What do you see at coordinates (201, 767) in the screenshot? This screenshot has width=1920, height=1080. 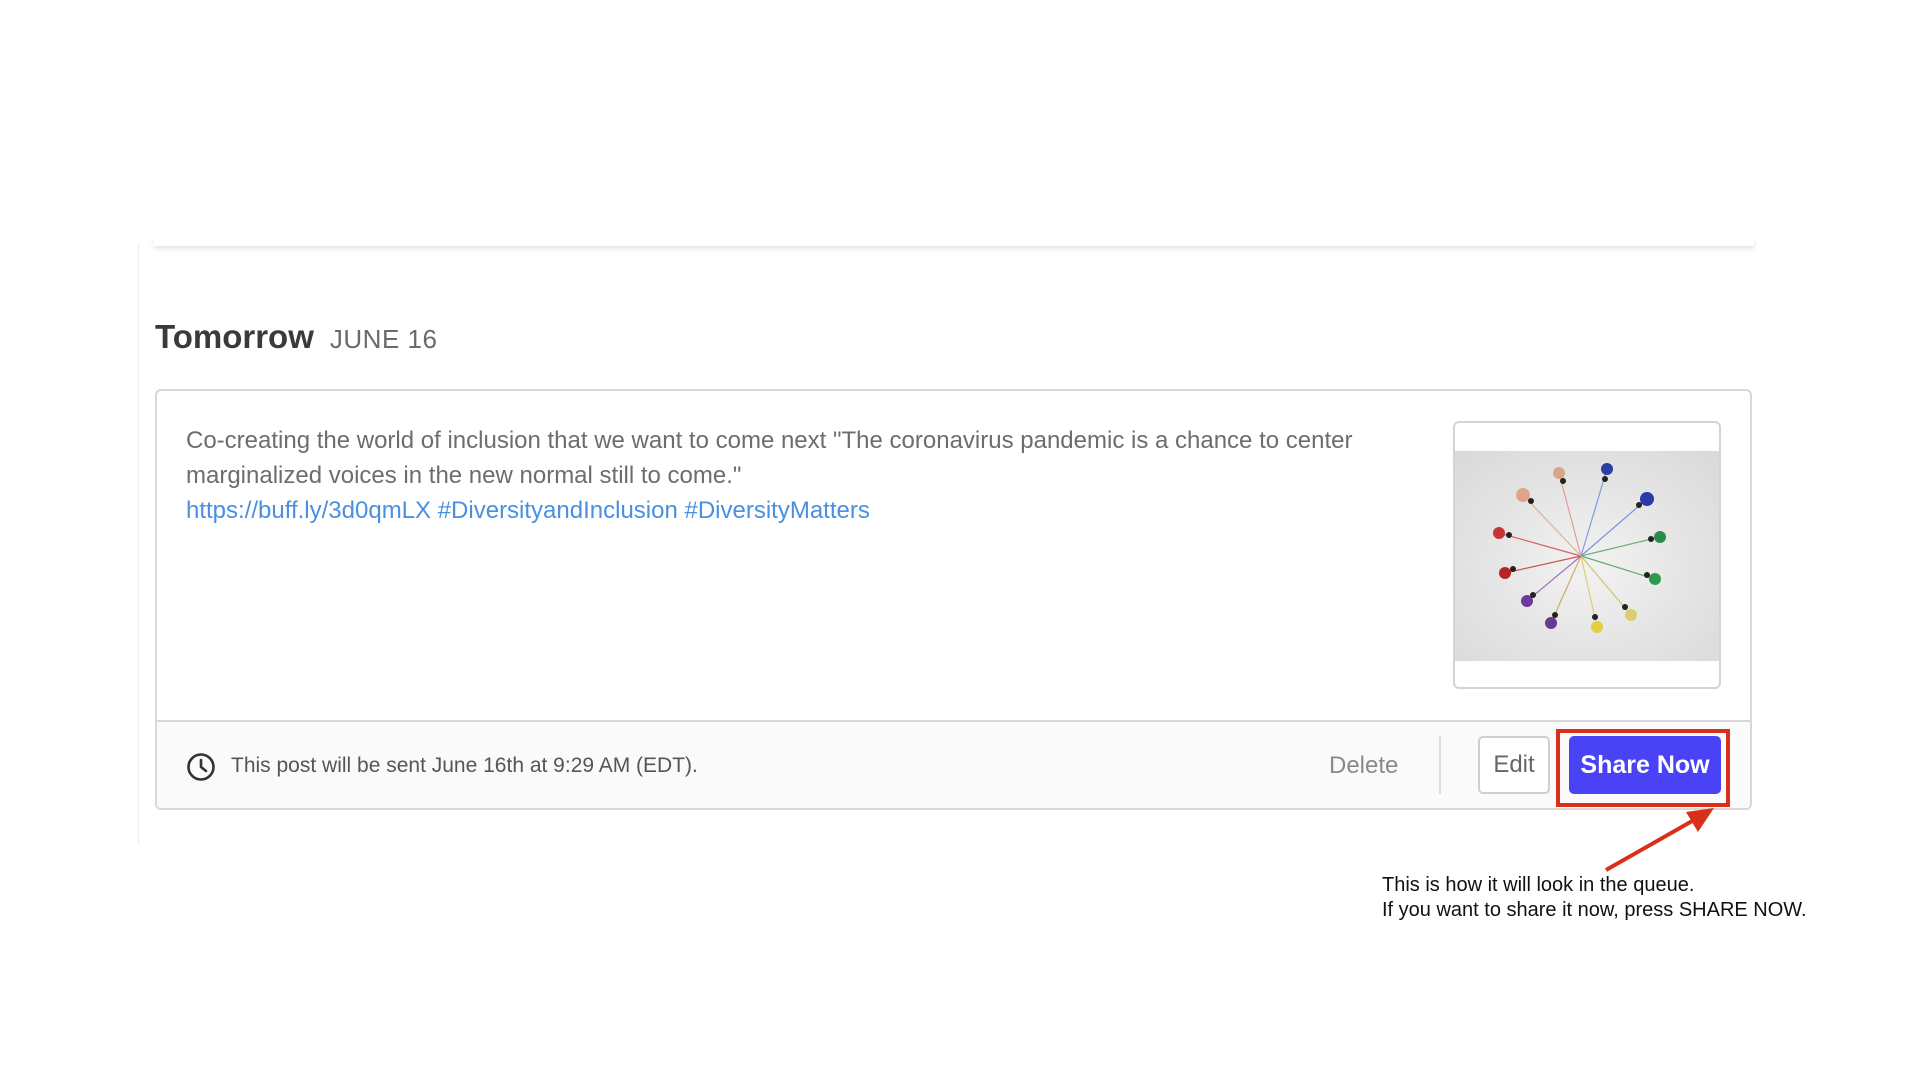 I see `clock-icon` at bounding box center [201, 767].